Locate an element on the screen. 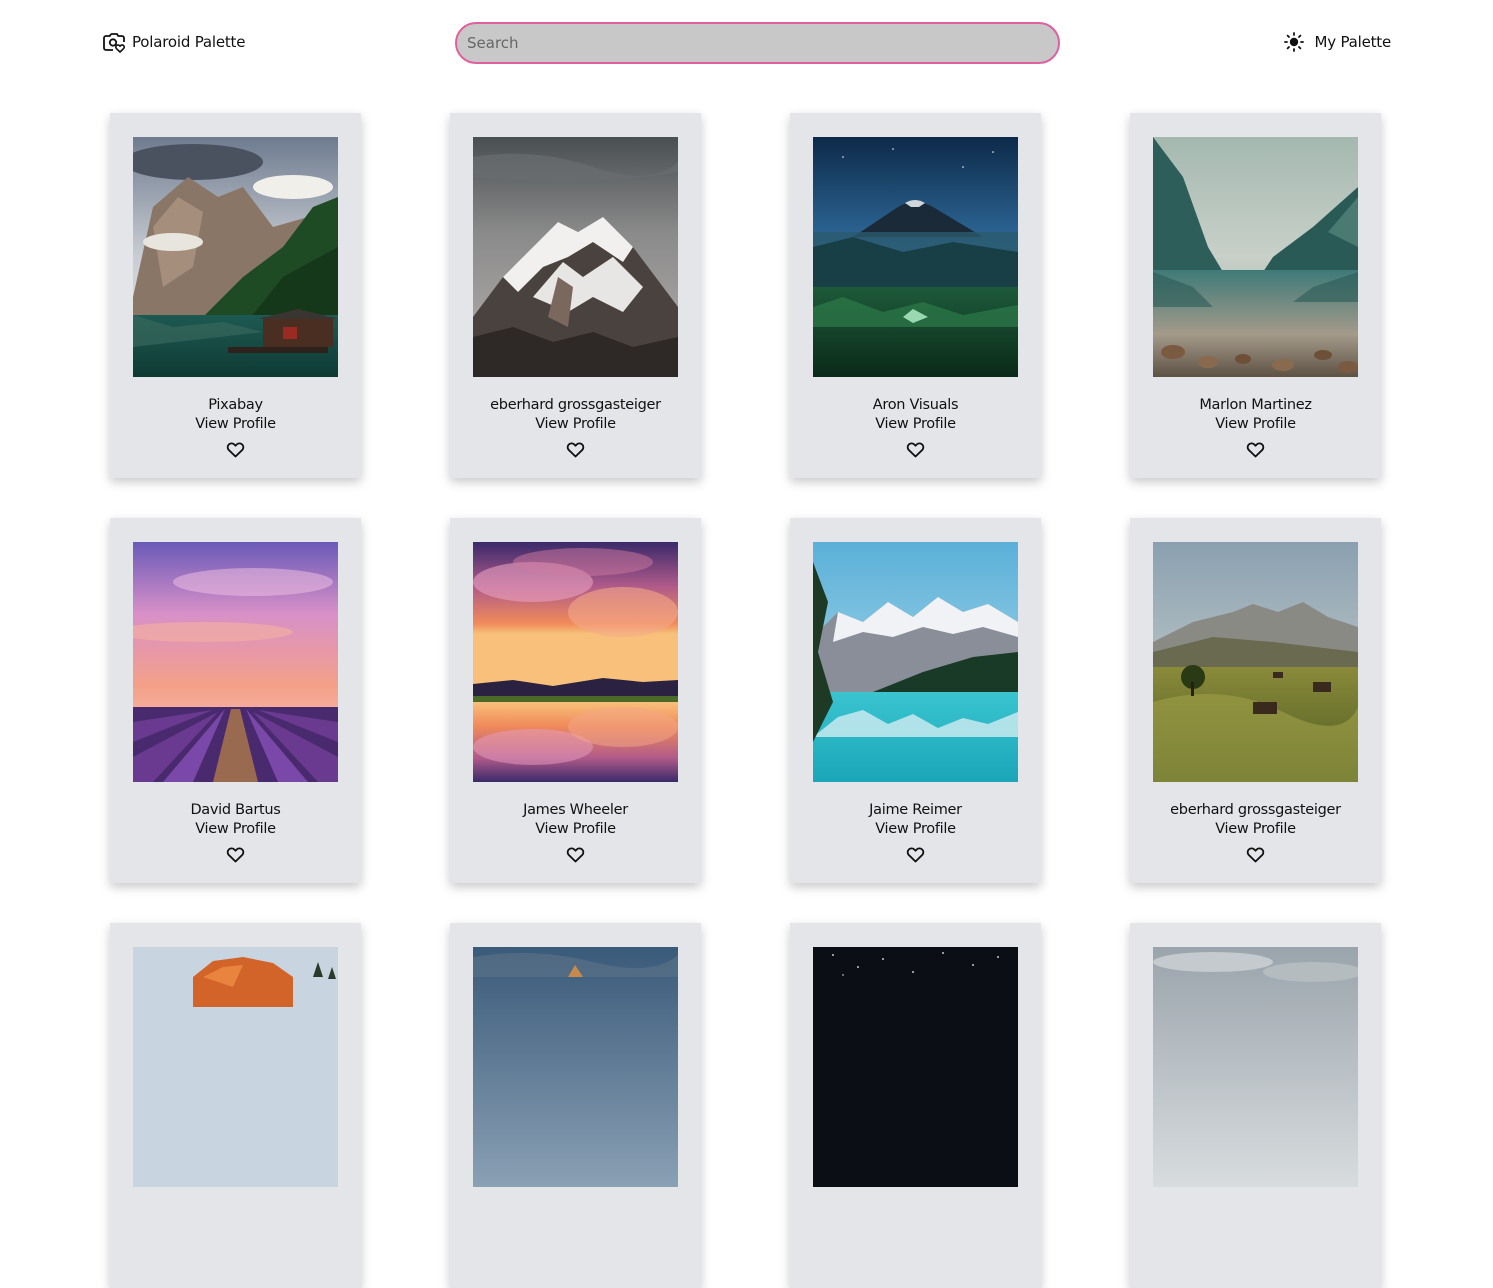 This screenshot has width=1493, height=1288. photo-author: Marlon Martinez is located at coordinates (1255, 405).